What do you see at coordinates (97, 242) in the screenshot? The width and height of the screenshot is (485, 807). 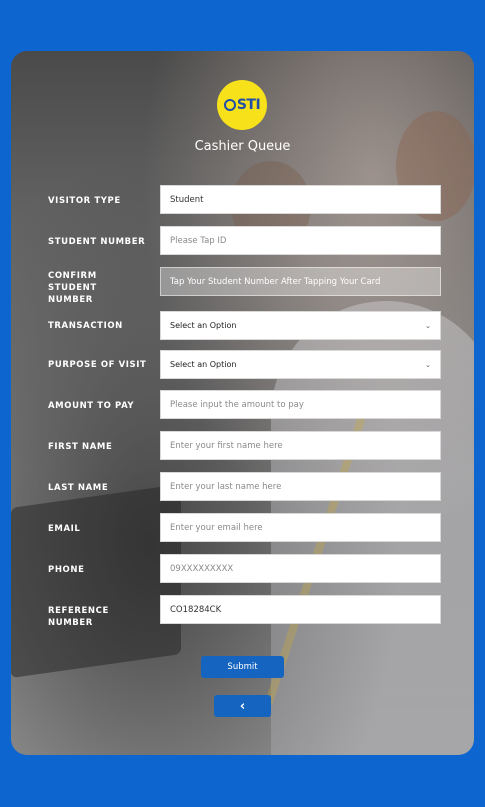 I see `student-number-label: STUDENT NUMBER` at bounding box center [97, 242].